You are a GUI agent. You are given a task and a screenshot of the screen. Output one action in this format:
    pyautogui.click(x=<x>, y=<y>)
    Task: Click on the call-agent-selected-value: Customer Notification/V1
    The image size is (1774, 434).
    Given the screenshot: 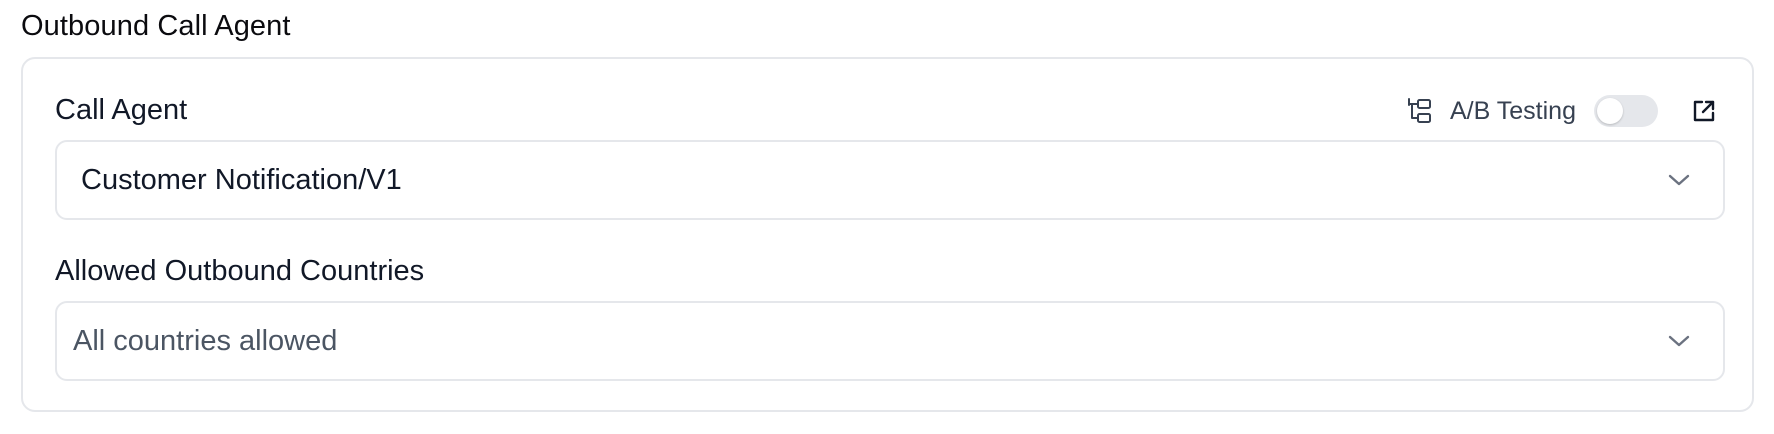 What is the action you would take?
    pyautogui.click(x=241, y=179)
    